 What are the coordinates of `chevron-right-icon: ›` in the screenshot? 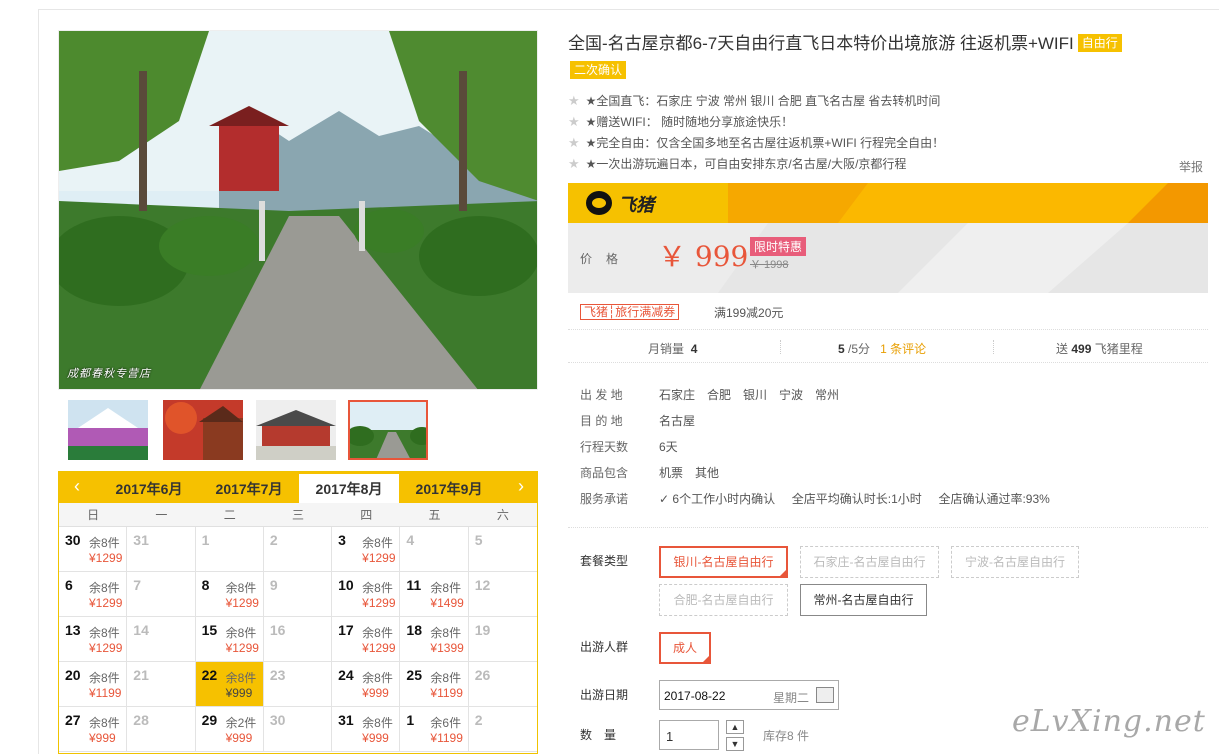 It's located at (521, 486).